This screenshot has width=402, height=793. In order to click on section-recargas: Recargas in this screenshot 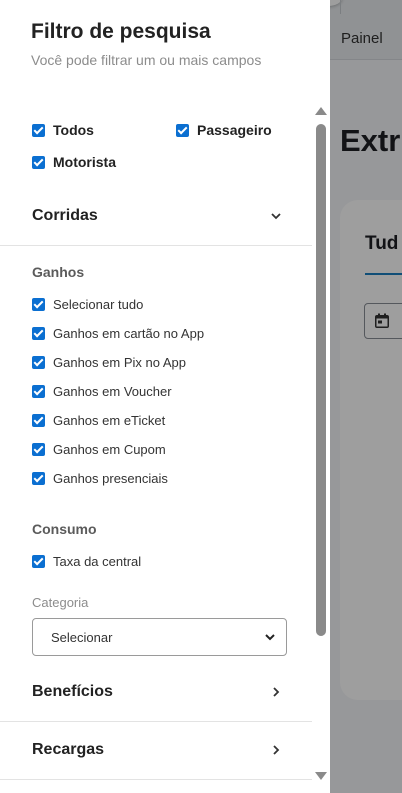, I will do `click(156, 750)`.